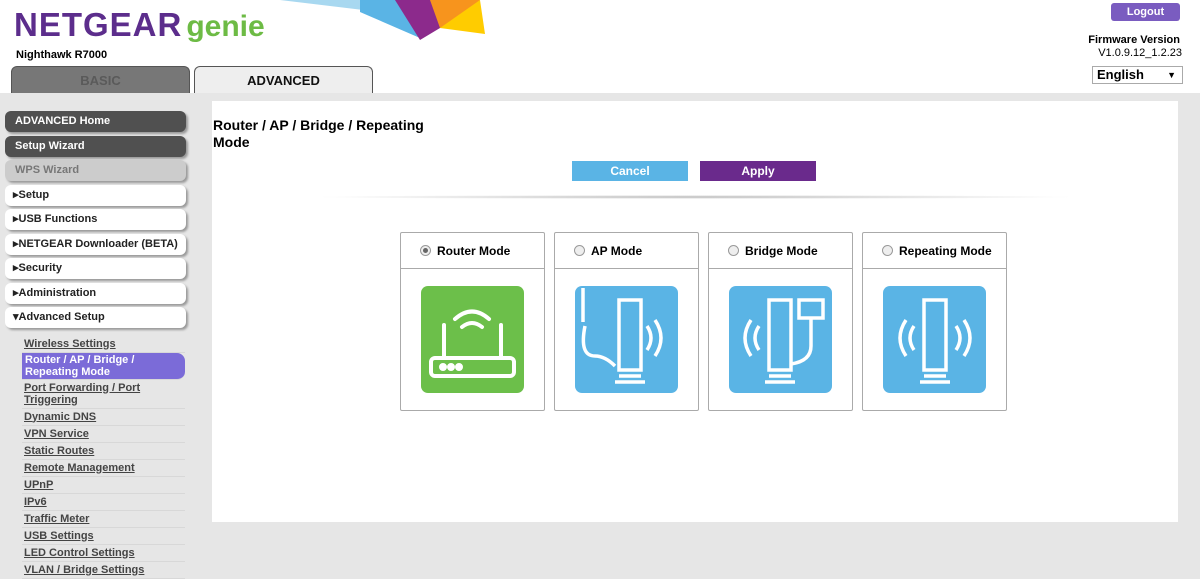 The image size is (1200, 579). What do you see at coordinates (103, 394) in the screenshot?
I see `sidebar-sub-port-forwarding: Port Forwarding / Port Triggering` at bounding box center [103, 394].